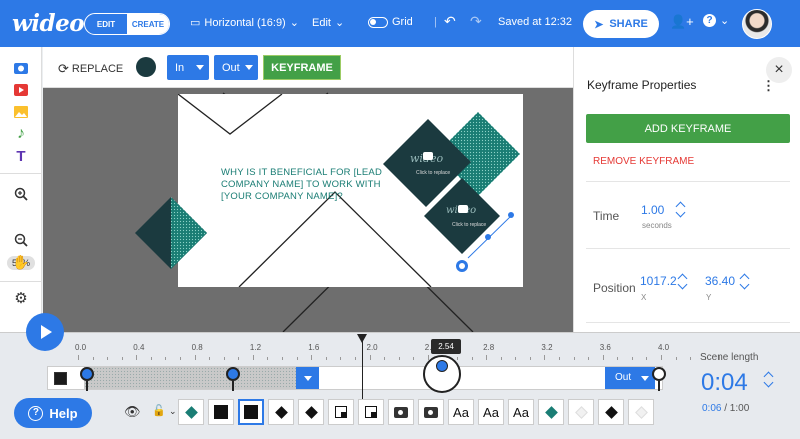 The image size is (800, 439). What do you see at coordinates (106, 24) in the screenshot?
I see `mode-edit-button: EDIT` at bounding box center [106, 24].